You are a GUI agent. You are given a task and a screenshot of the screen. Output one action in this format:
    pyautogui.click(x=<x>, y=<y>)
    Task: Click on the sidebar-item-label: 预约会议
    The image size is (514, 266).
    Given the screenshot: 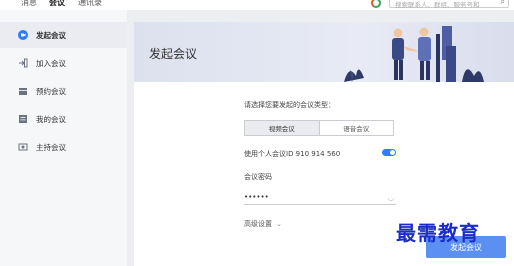 What is the action you would take?
    pyautogui.click(x=51, y=91)
    